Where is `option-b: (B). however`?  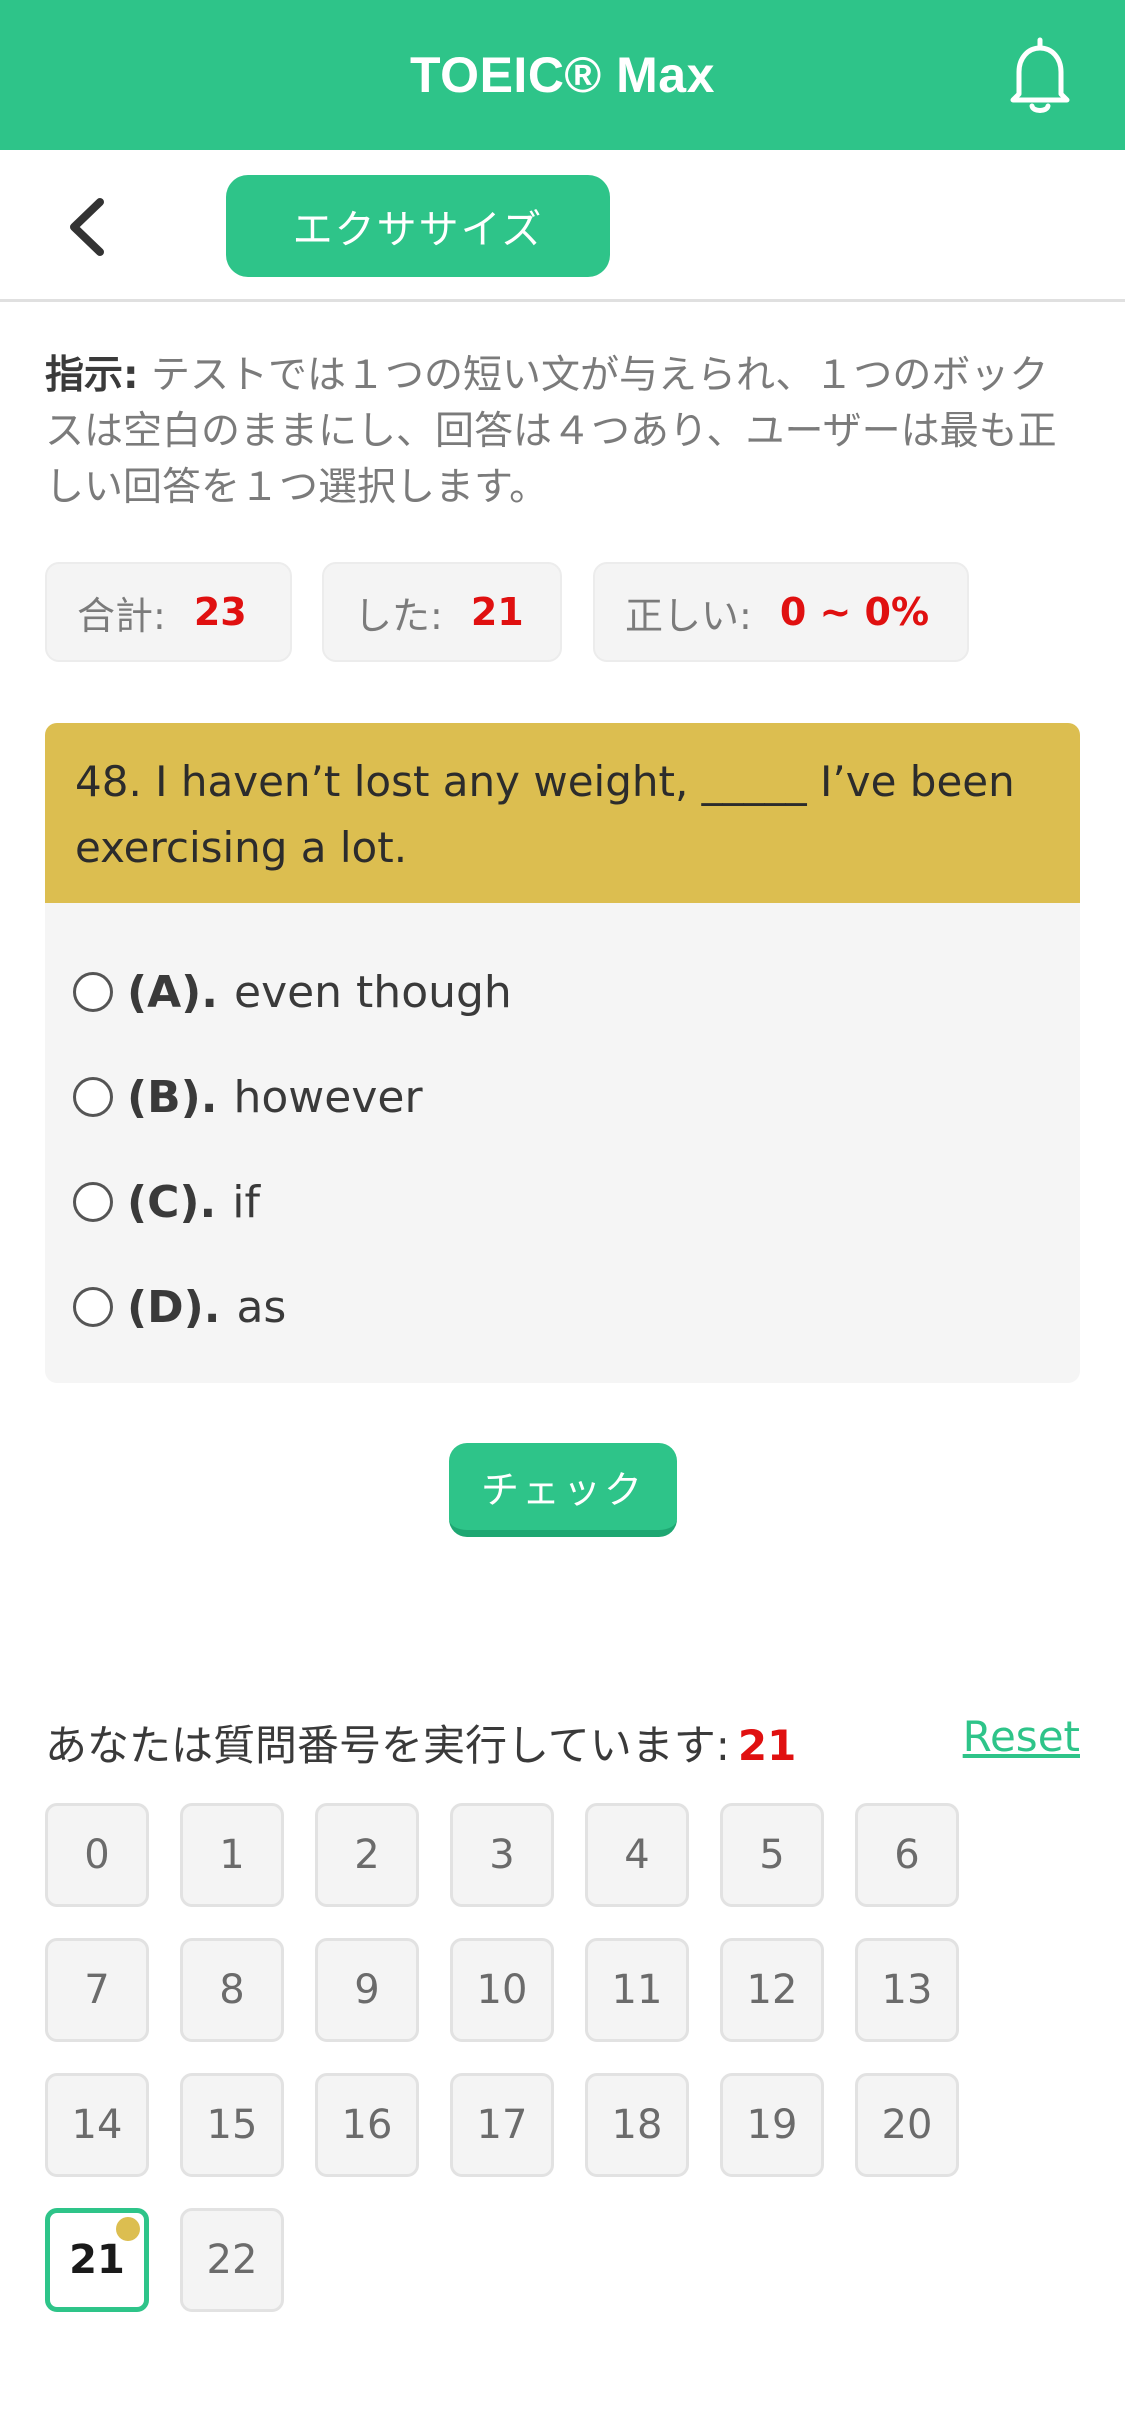 option-b: (B). however is located at coordinates (248, 1097).